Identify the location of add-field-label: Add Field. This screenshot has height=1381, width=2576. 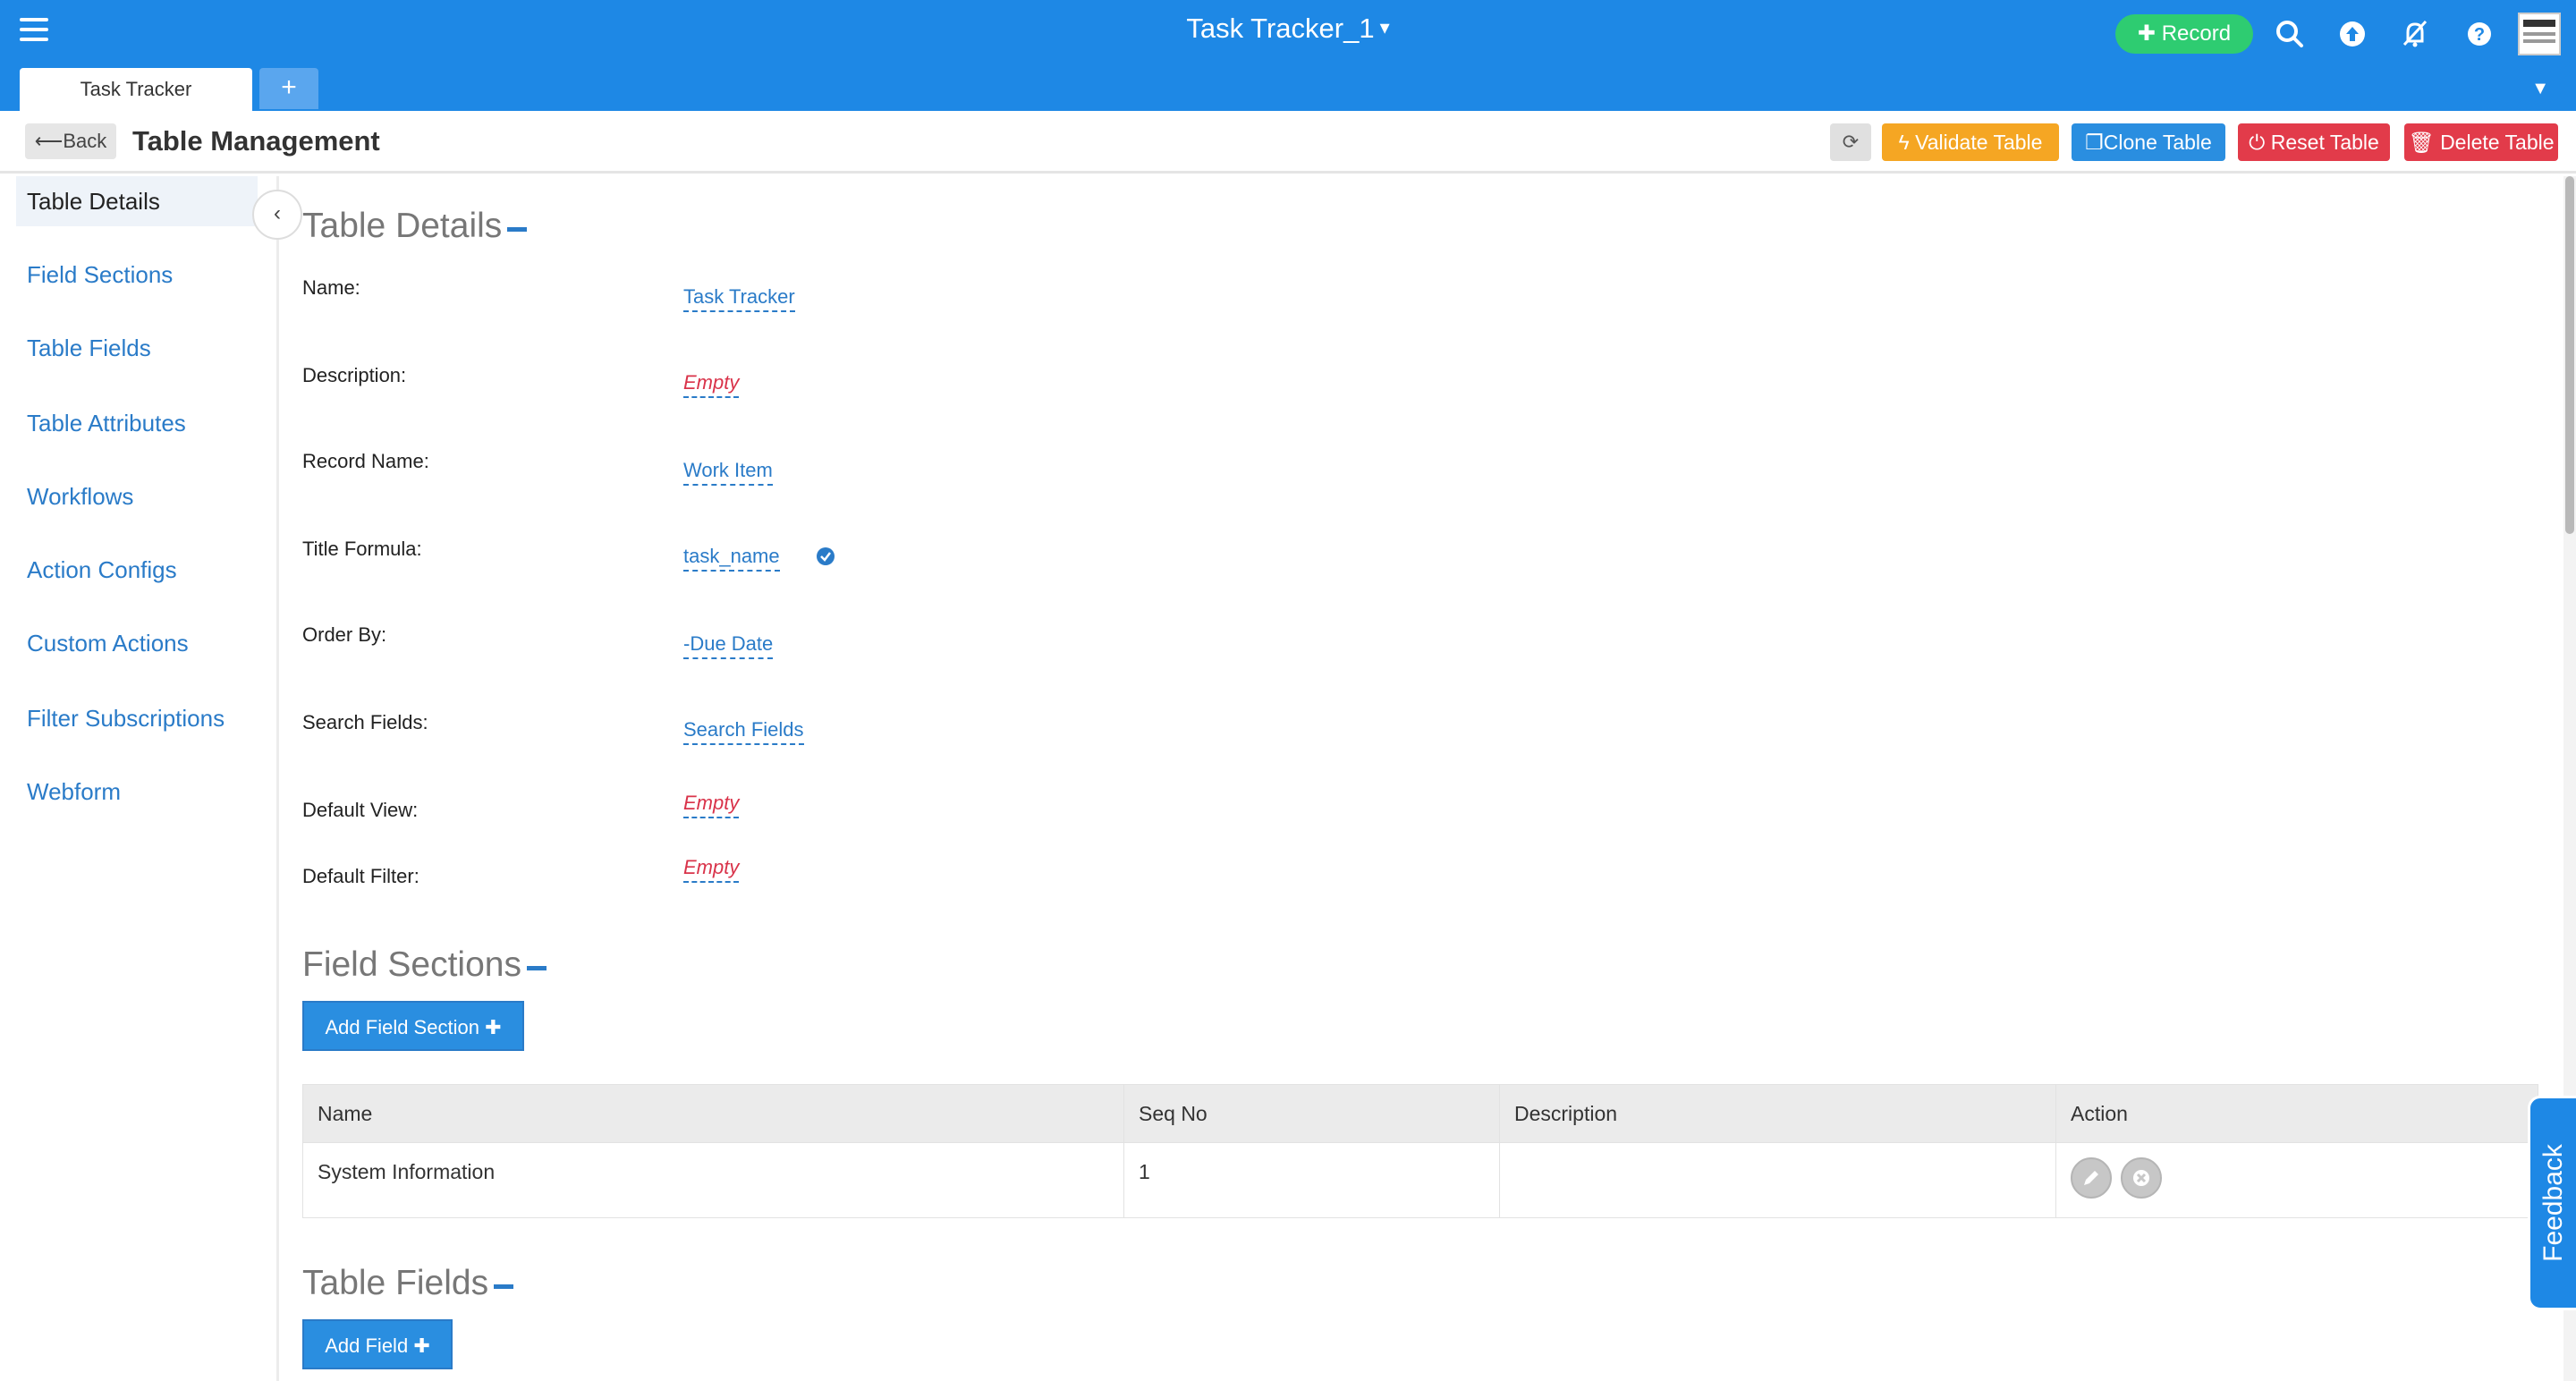
(367, 1345).